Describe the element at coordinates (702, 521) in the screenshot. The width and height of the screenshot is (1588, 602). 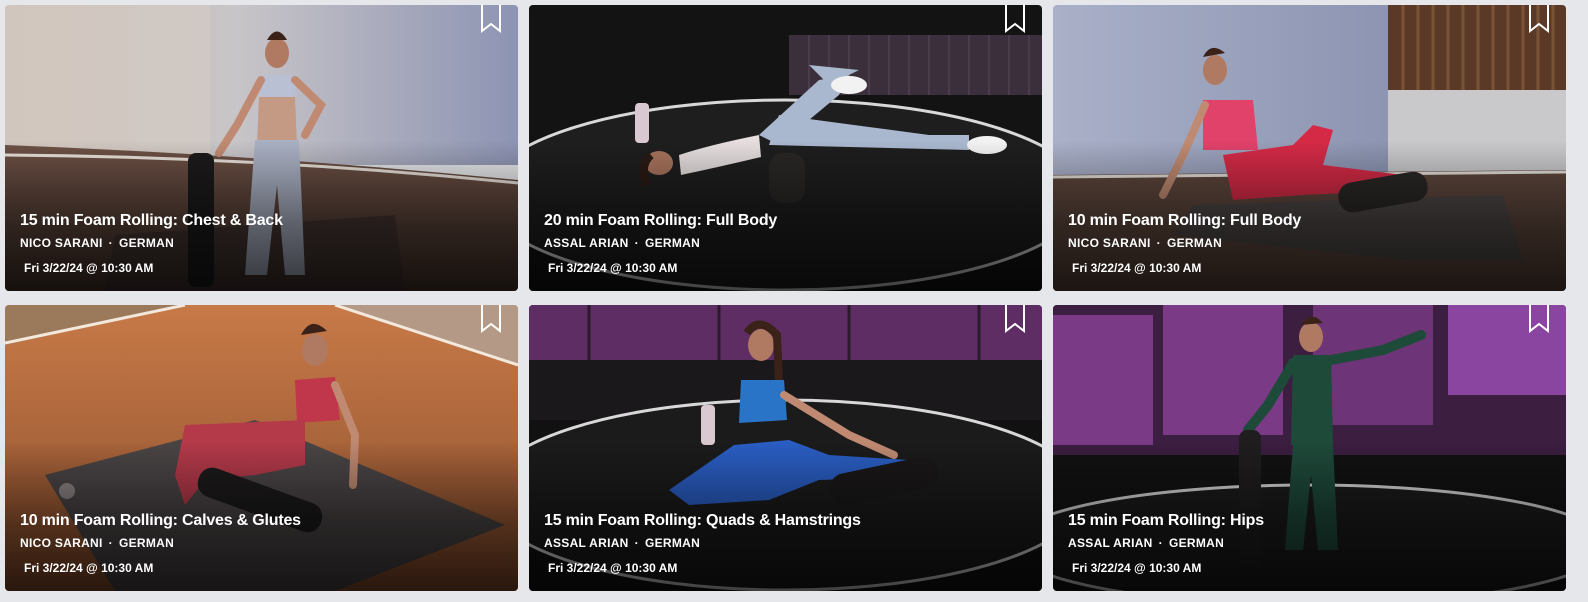
I see `class-title: 15 min Foam Rolling: Quads & Hamstrings` at that location.